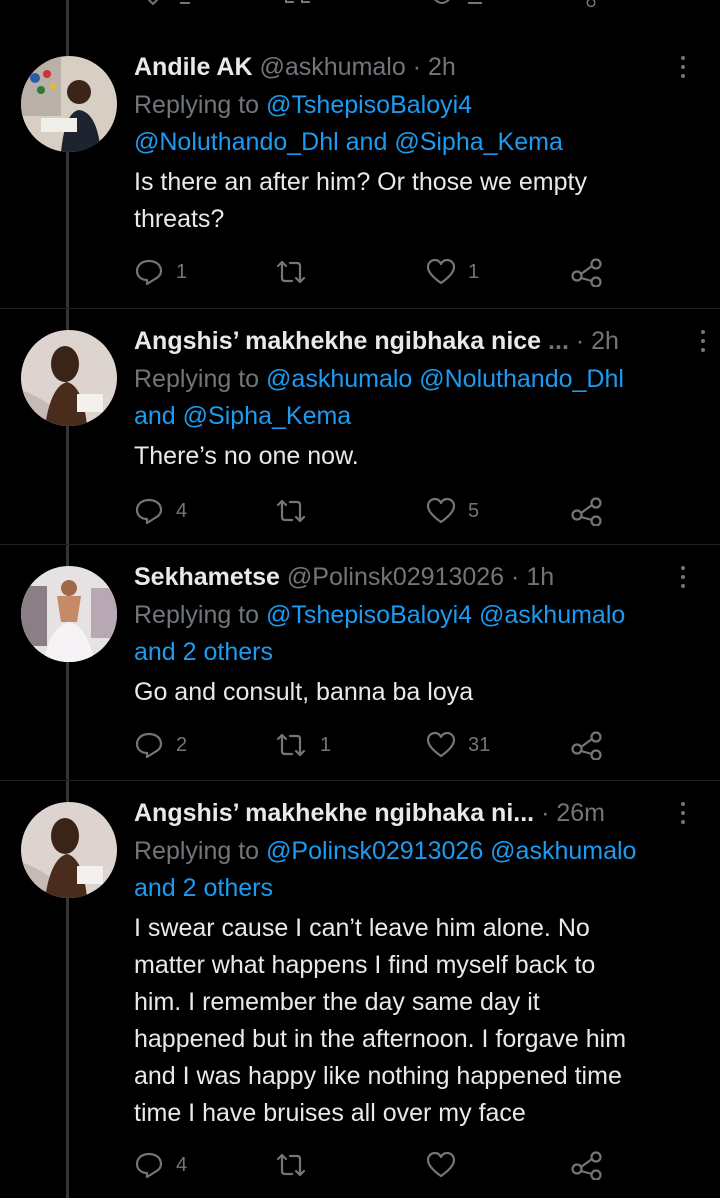 The image size is (720, 1198). I want to click on display-name: Angshis’ makhekhe ngibhaka nice, so click(337, 341).